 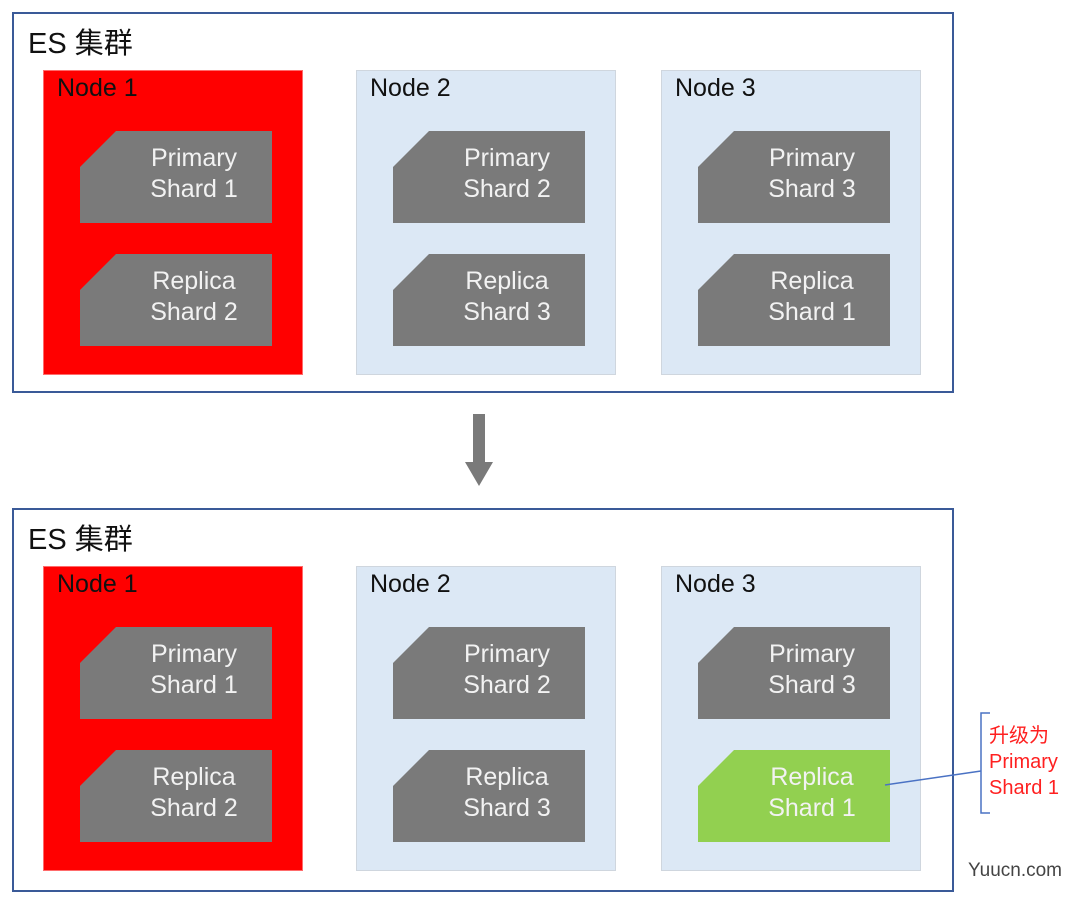 I want to click on annotation-line: 升级为, so click(x=1019, y=736).